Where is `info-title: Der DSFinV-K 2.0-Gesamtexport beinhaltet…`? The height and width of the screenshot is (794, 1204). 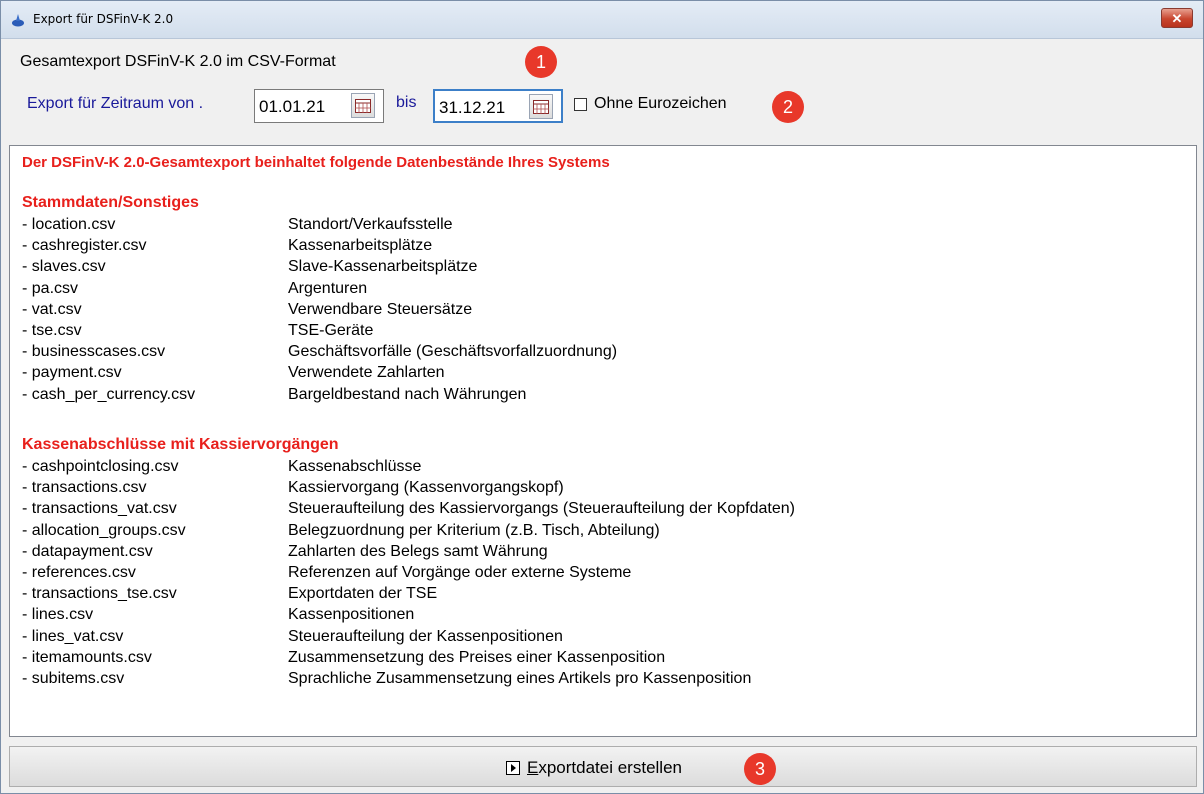 info-title: Der DSFinV-K 2.0-Gesamtexport beinhaltet… is located at coordinates (316, 162).